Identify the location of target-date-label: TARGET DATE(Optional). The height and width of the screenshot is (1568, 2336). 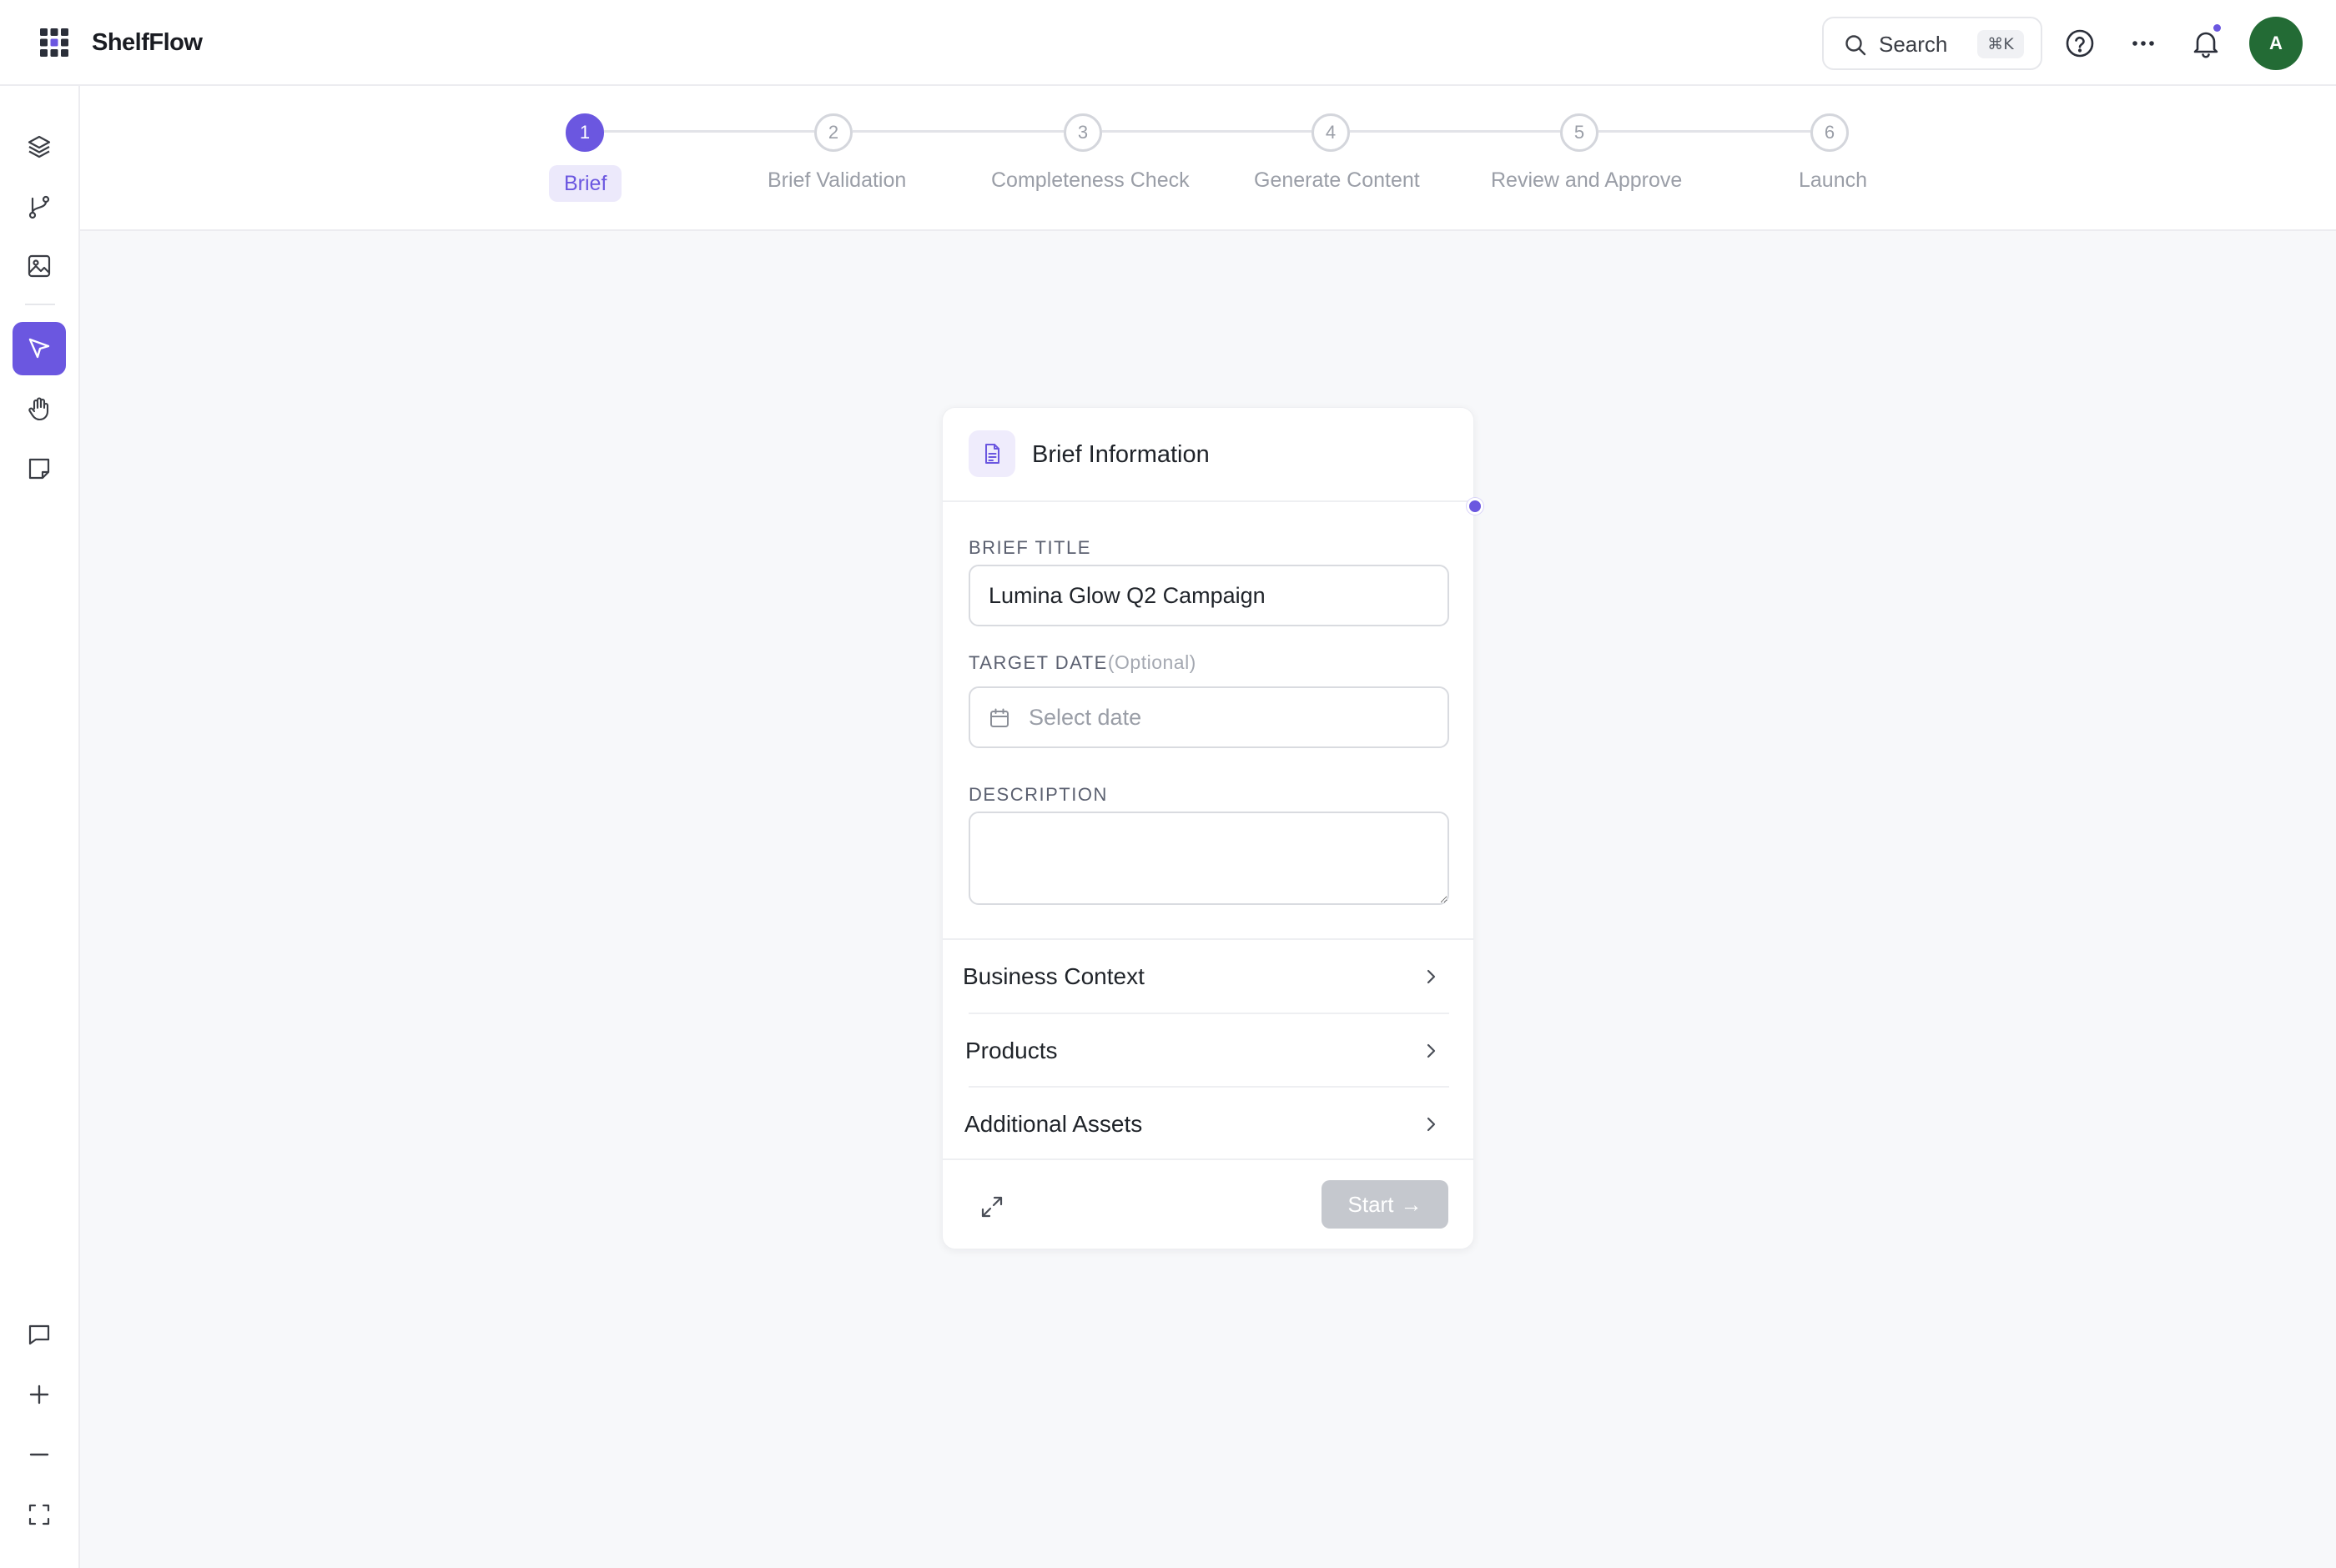
(1082, 662).